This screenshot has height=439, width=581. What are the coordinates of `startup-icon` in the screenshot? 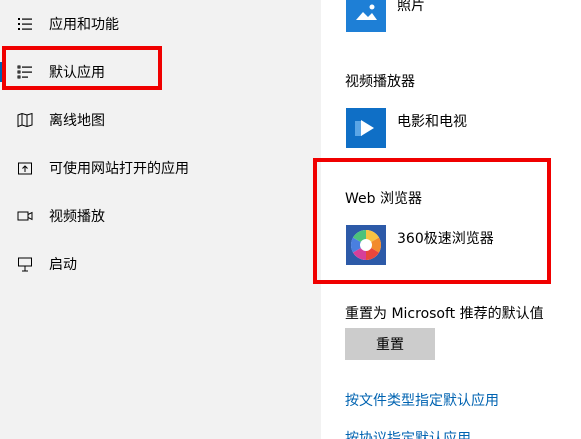 It's located at (25, 264).